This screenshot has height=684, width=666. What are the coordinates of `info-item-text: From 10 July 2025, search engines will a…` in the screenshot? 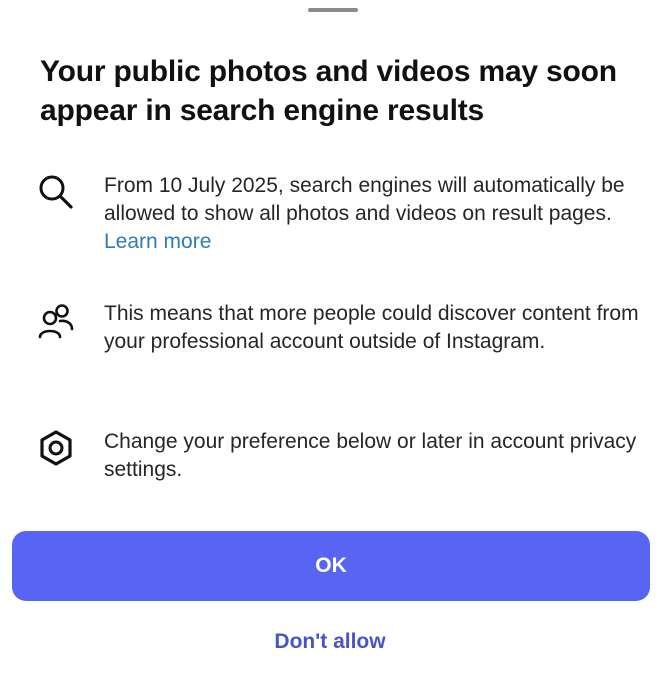 It's located at (374, 214).